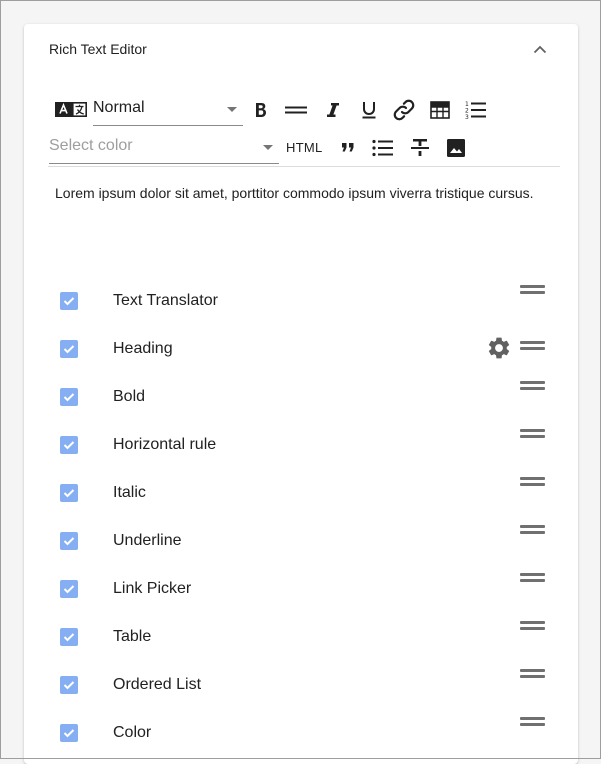 This screenshot has width=601, height=764. Describe the element at coordinates (69, 541) in the screenshot. I see `checkbox-underline` at that location.